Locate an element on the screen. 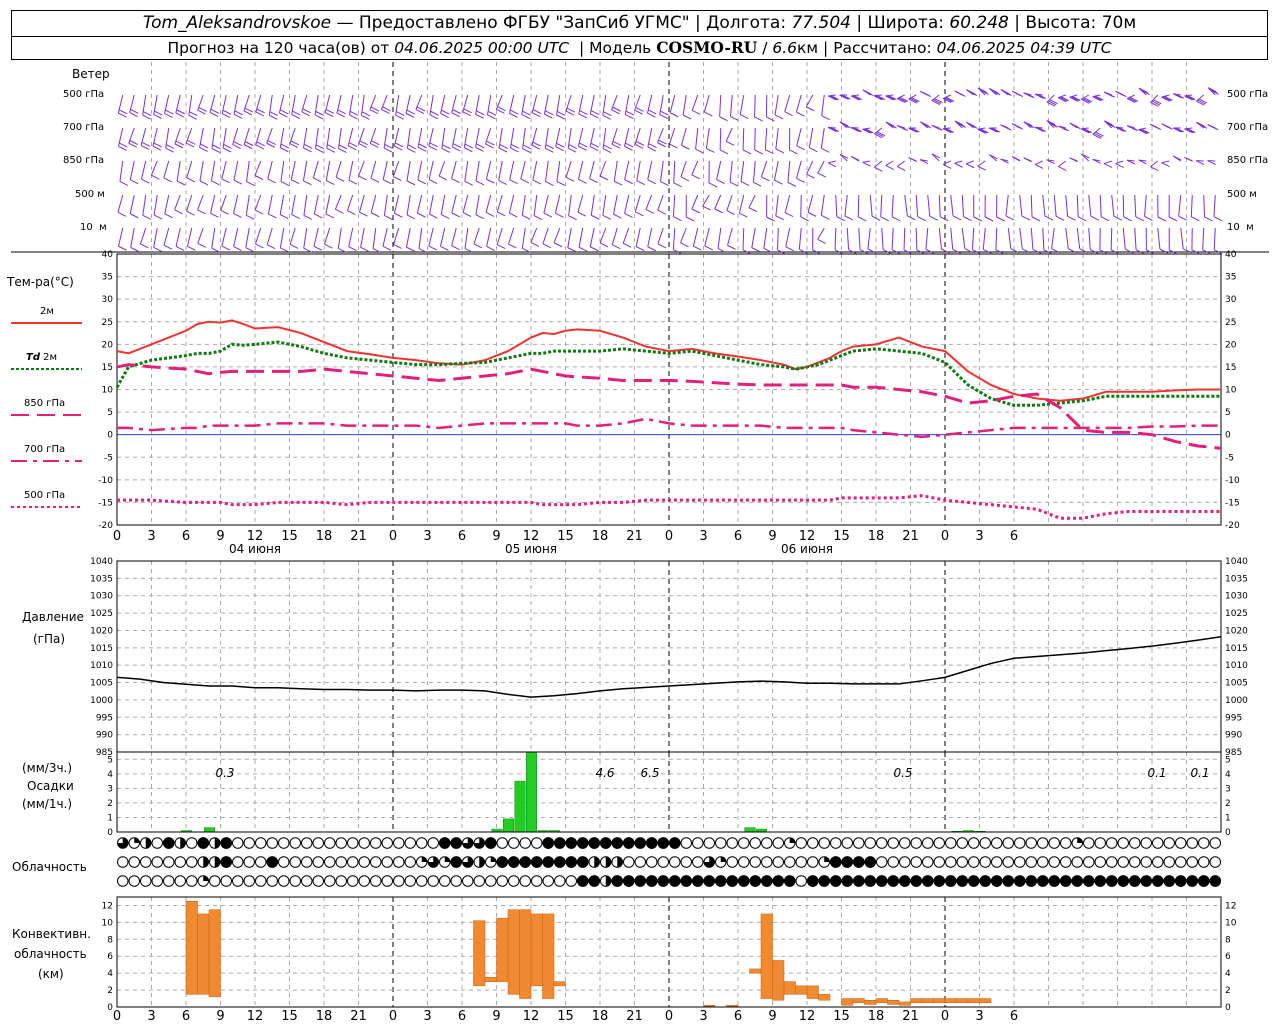 This screenshot has height=1024, width=1280. bottom-xtick: 0 is located at coordinates (669, 1016).